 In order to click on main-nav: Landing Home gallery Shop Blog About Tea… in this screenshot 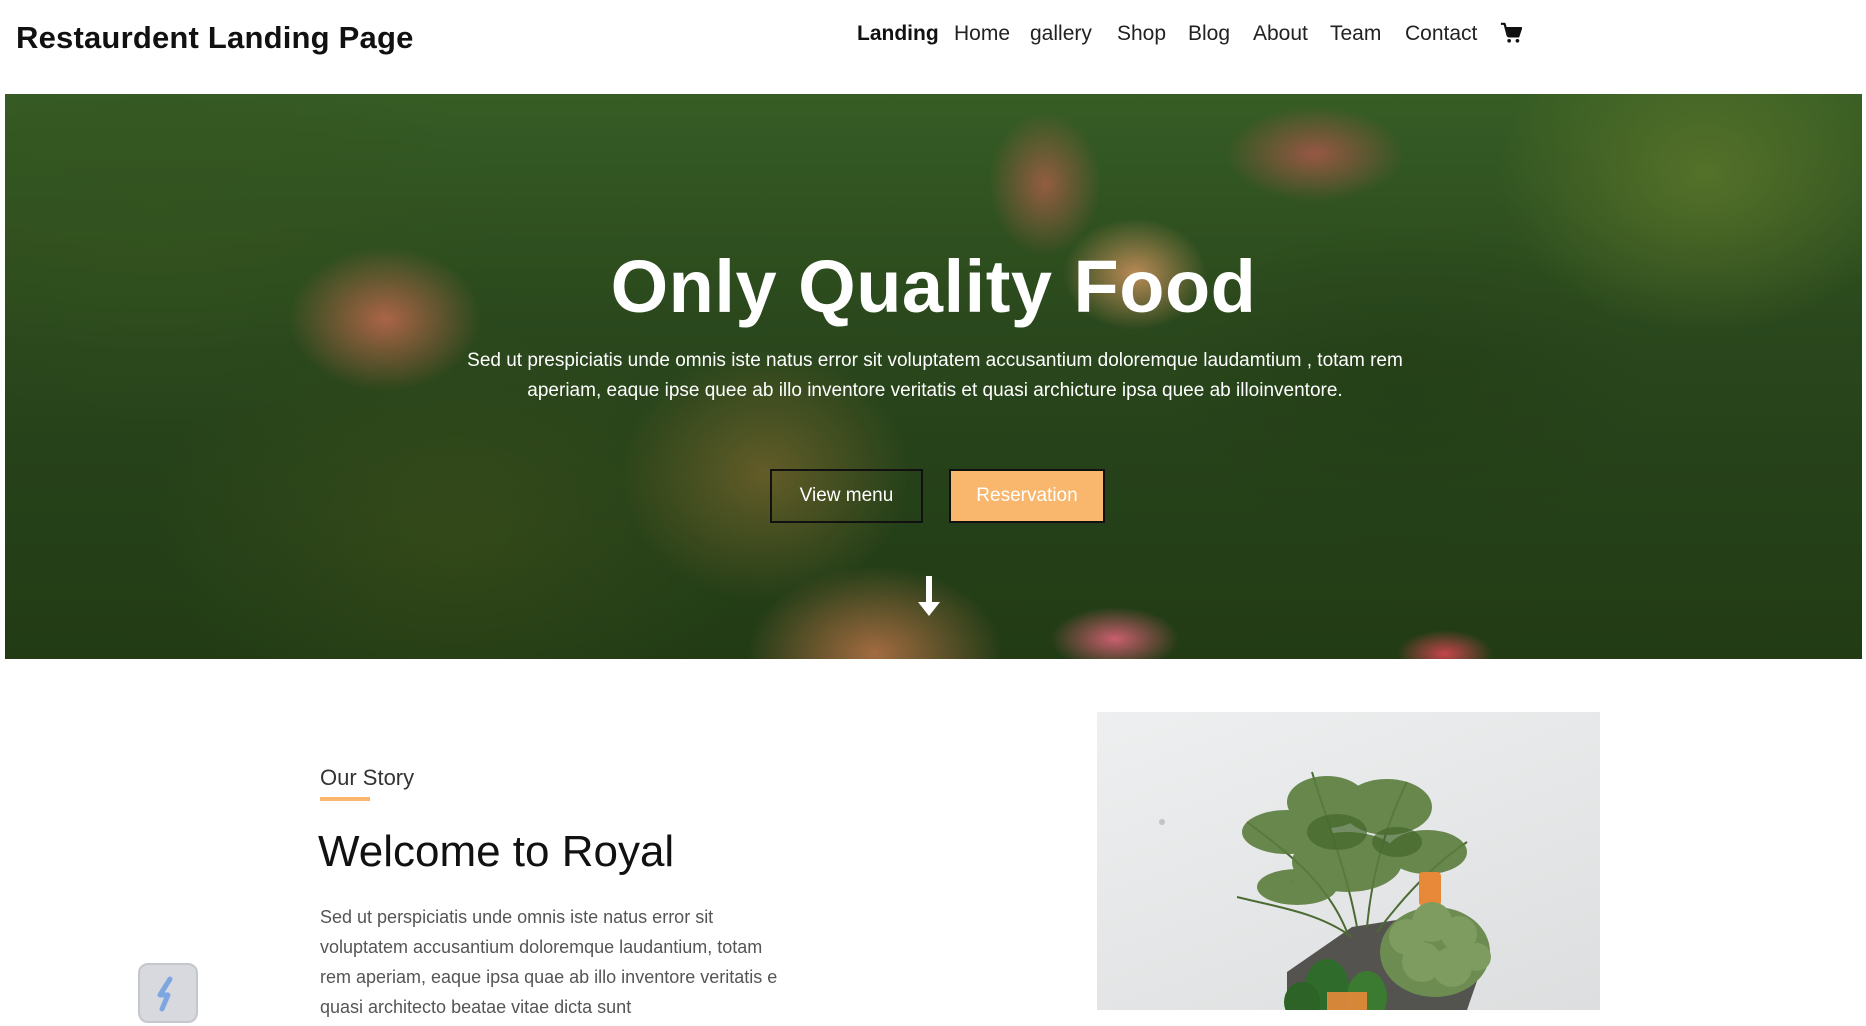, I will do `click(1316, 36)`.